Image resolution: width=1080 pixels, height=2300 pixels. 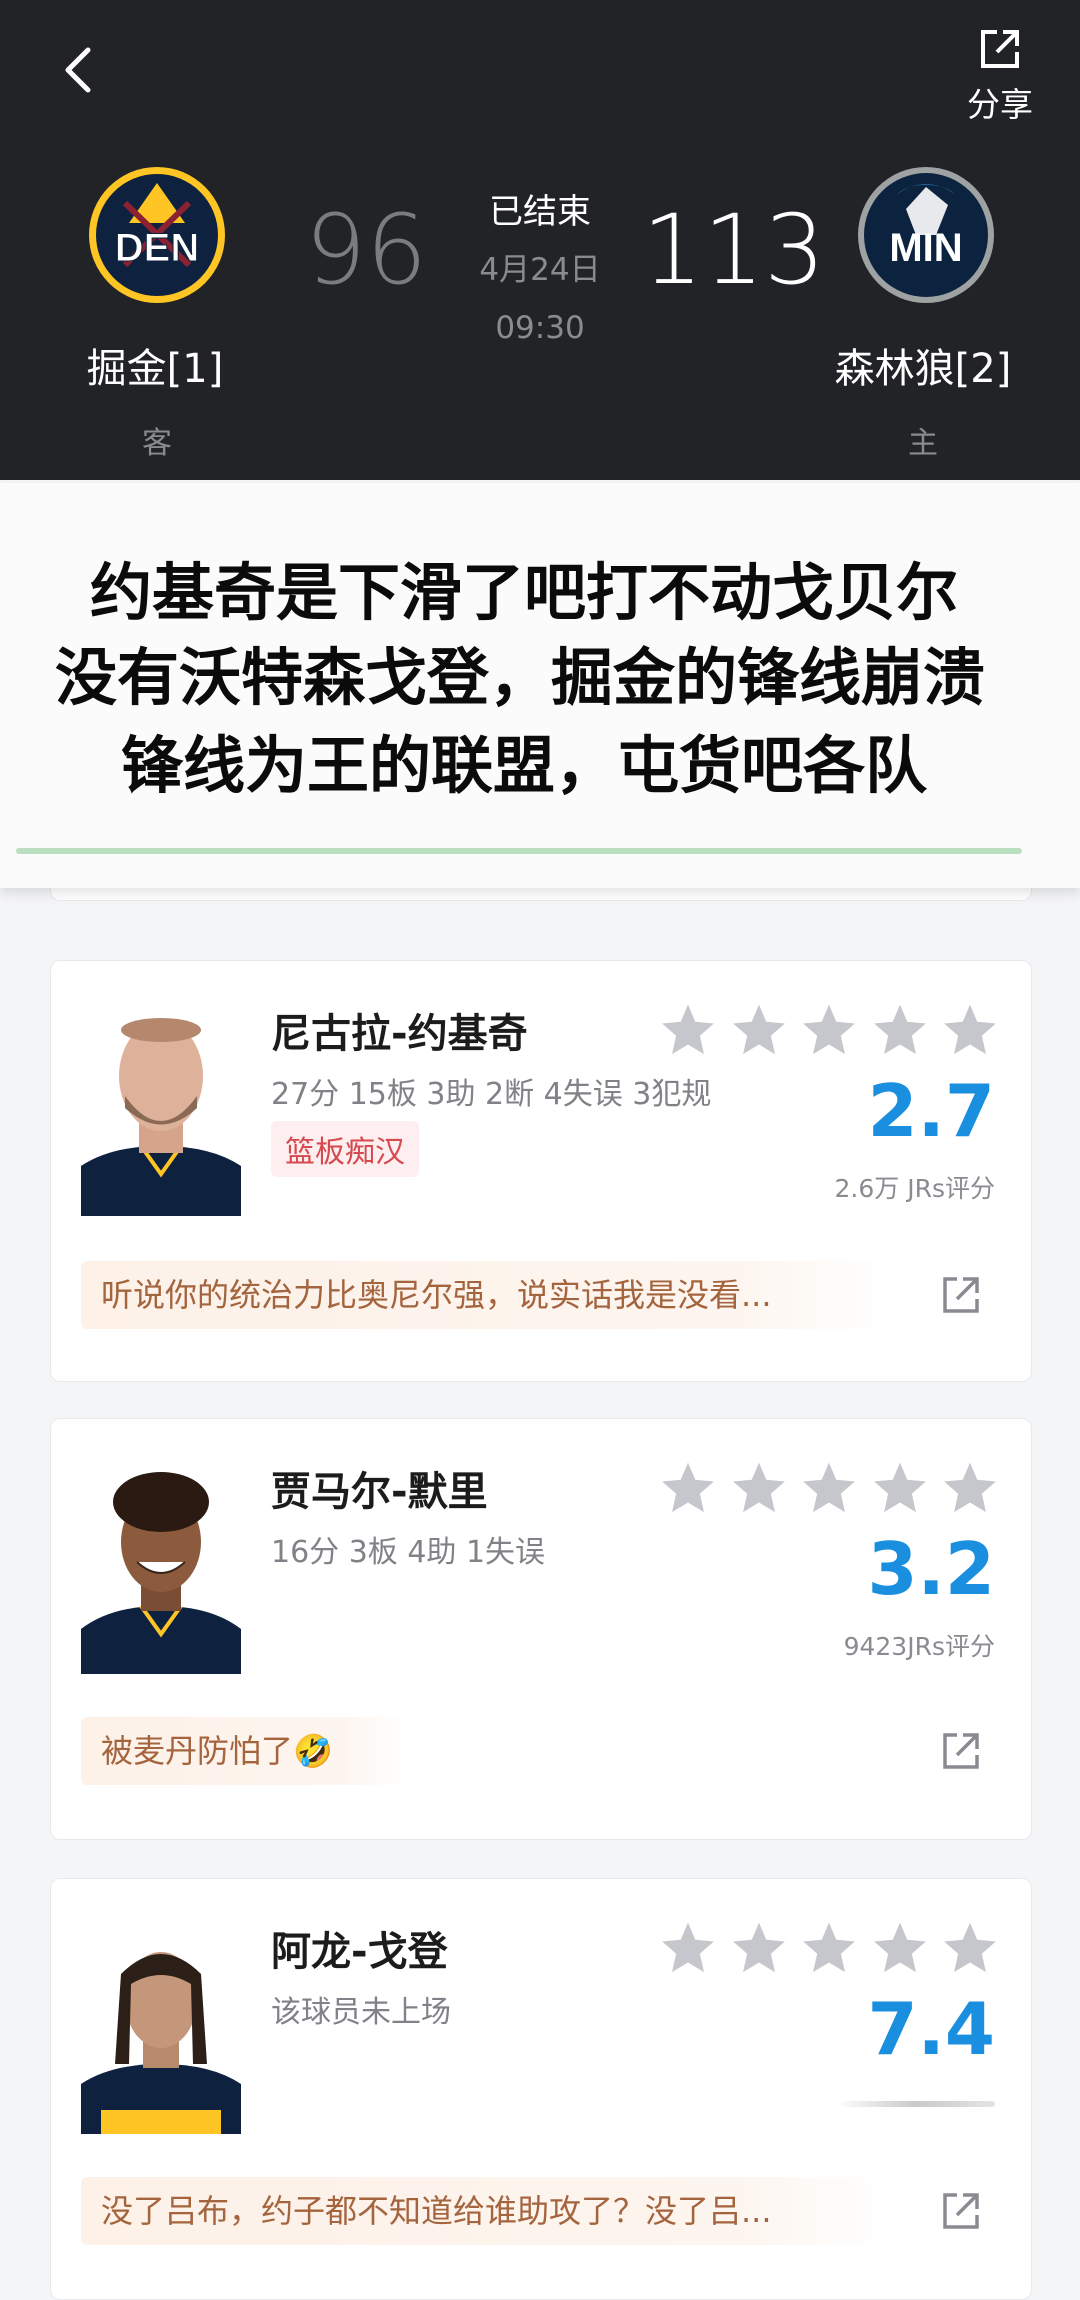 I want to click on rating-score: 7.4, so click(x=931, y=2029).